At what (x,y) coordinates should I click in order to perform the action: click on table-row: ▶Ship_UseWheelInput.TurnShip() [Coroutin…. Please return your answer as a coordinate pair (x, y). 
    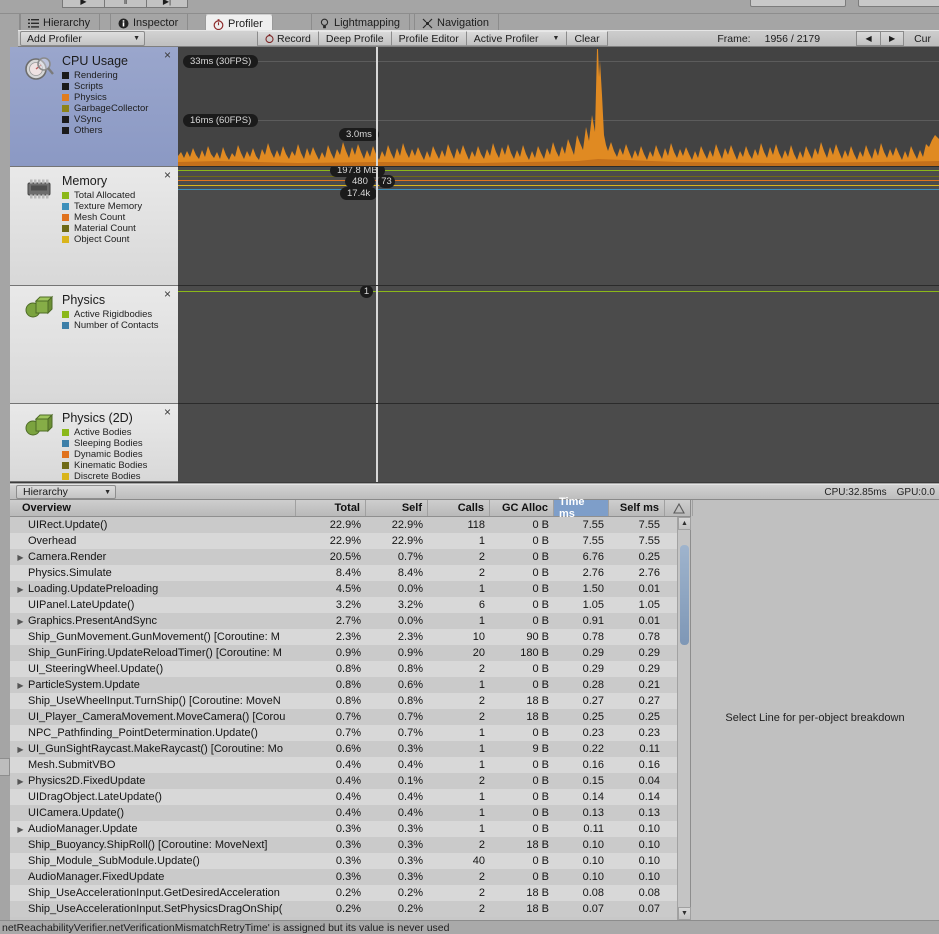
    Looking at the image, I should click on (350, 701).